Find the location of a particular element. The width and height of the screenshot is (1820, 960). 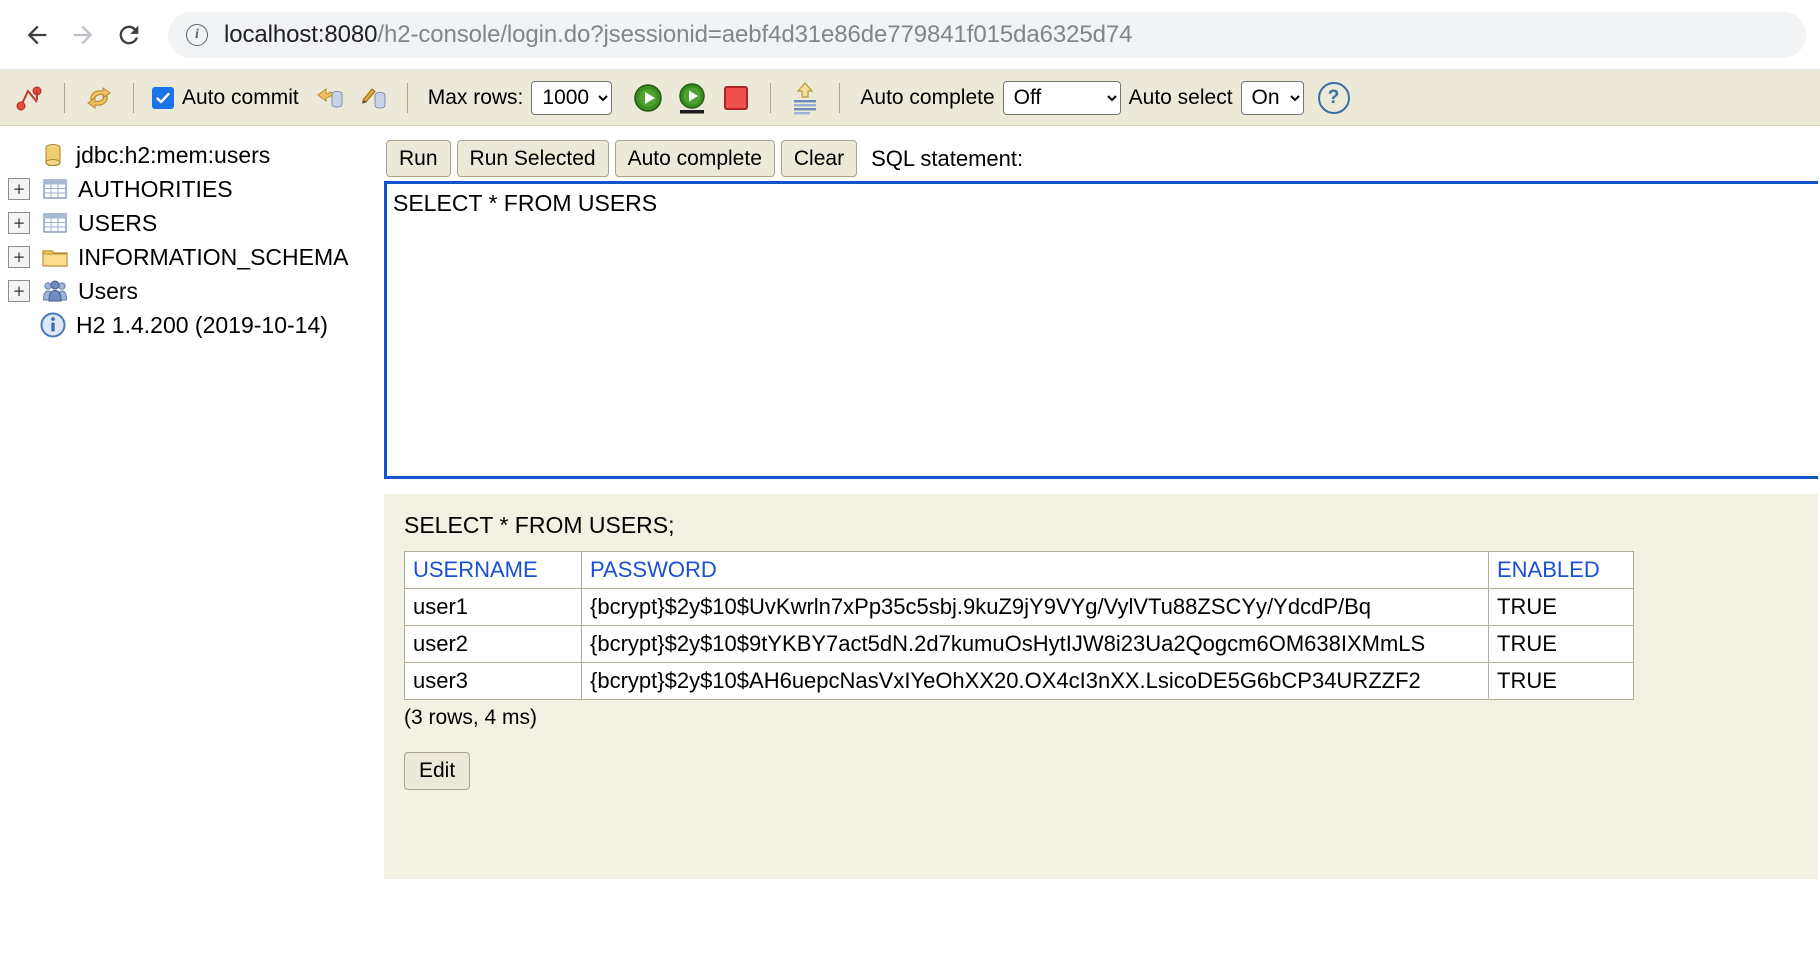

run-selected-button is located at coordinates (692, 98).